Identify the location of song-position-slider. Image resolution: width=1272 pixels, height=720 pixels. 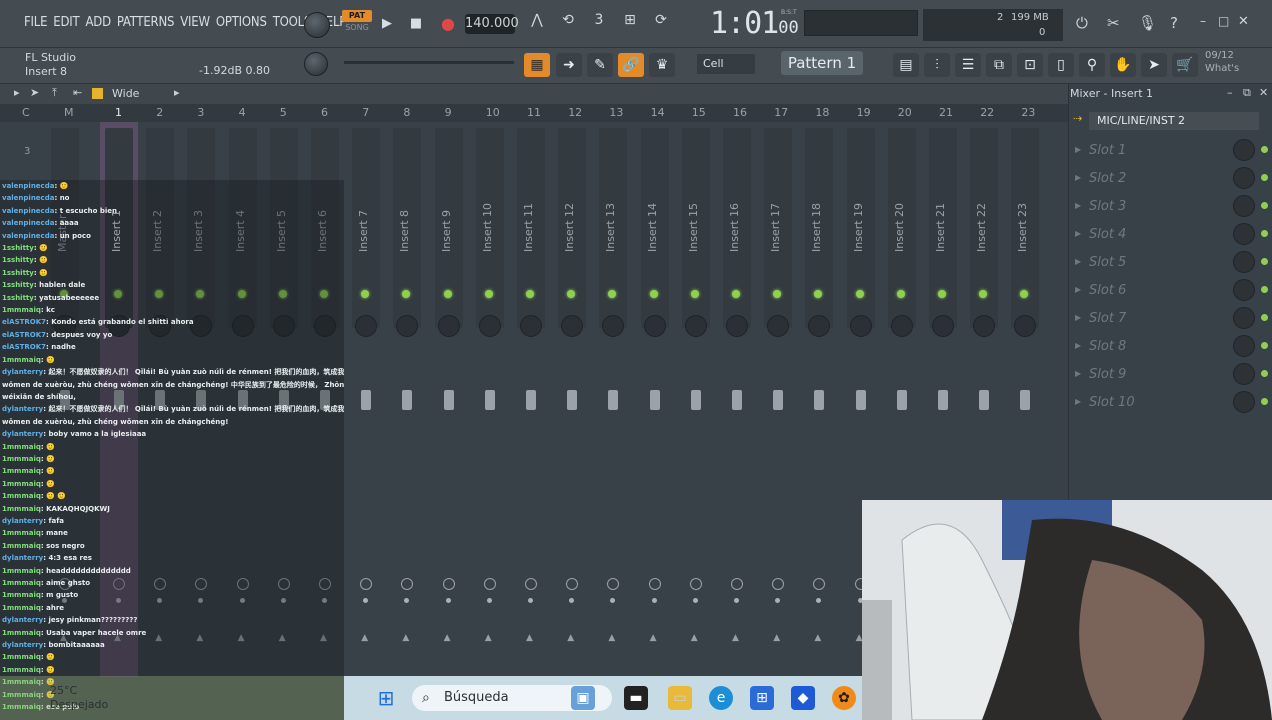
(429, 62).